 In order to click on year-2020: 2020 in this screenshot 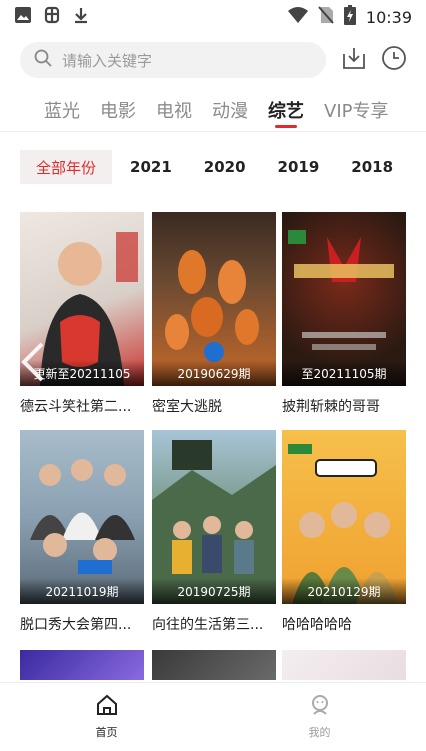, I will do `click(225, 167)`.